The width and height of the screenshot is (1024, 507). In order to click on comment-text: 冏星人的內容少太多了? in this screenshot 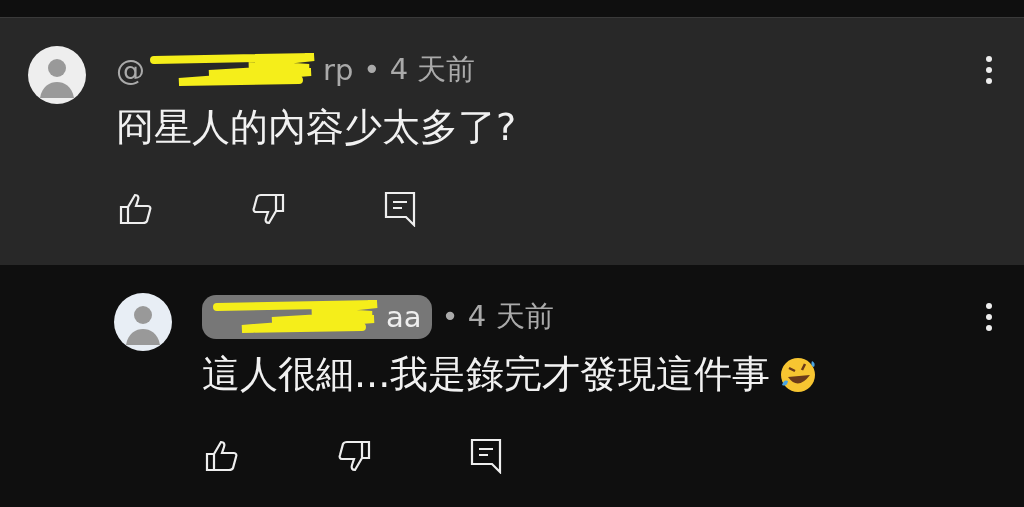, I will do `click(316, 127)`.